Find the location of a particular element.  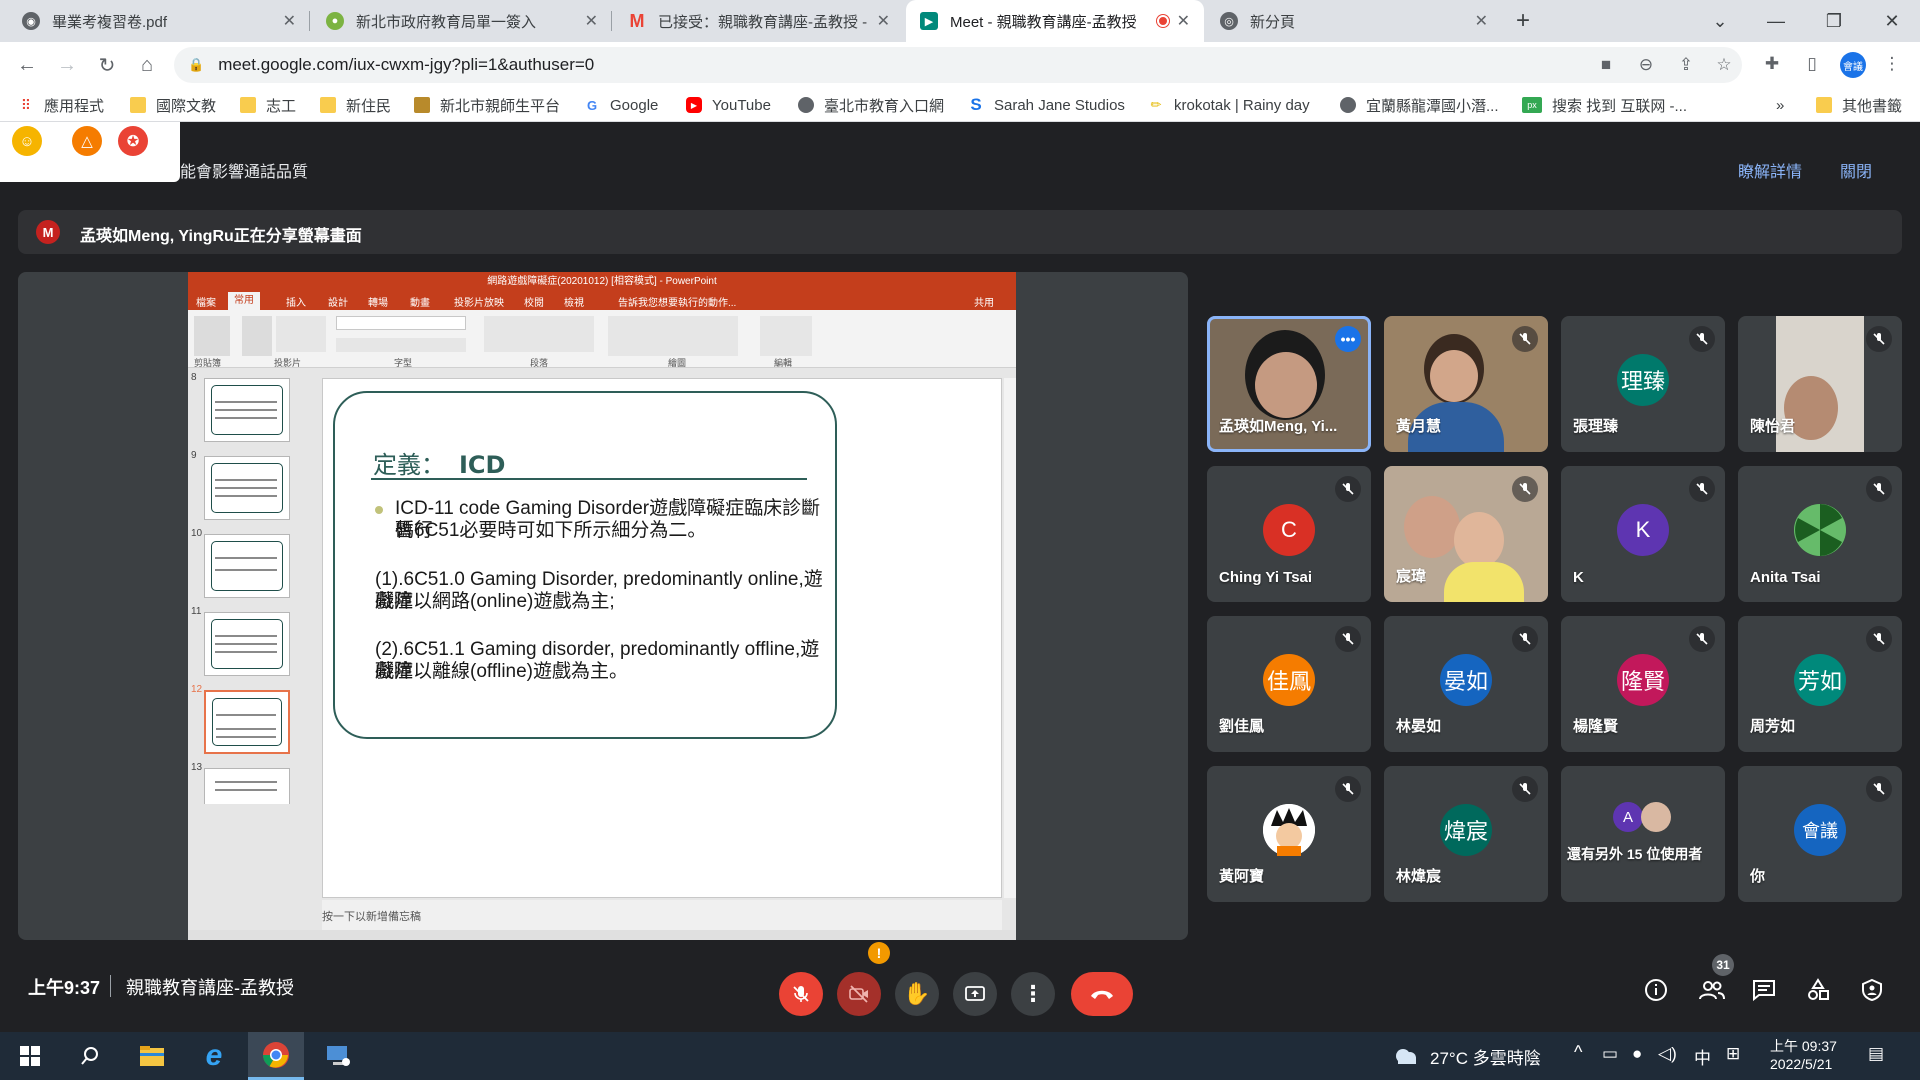

more-options-button: ⋮ is located at coordinates (1033, 994).